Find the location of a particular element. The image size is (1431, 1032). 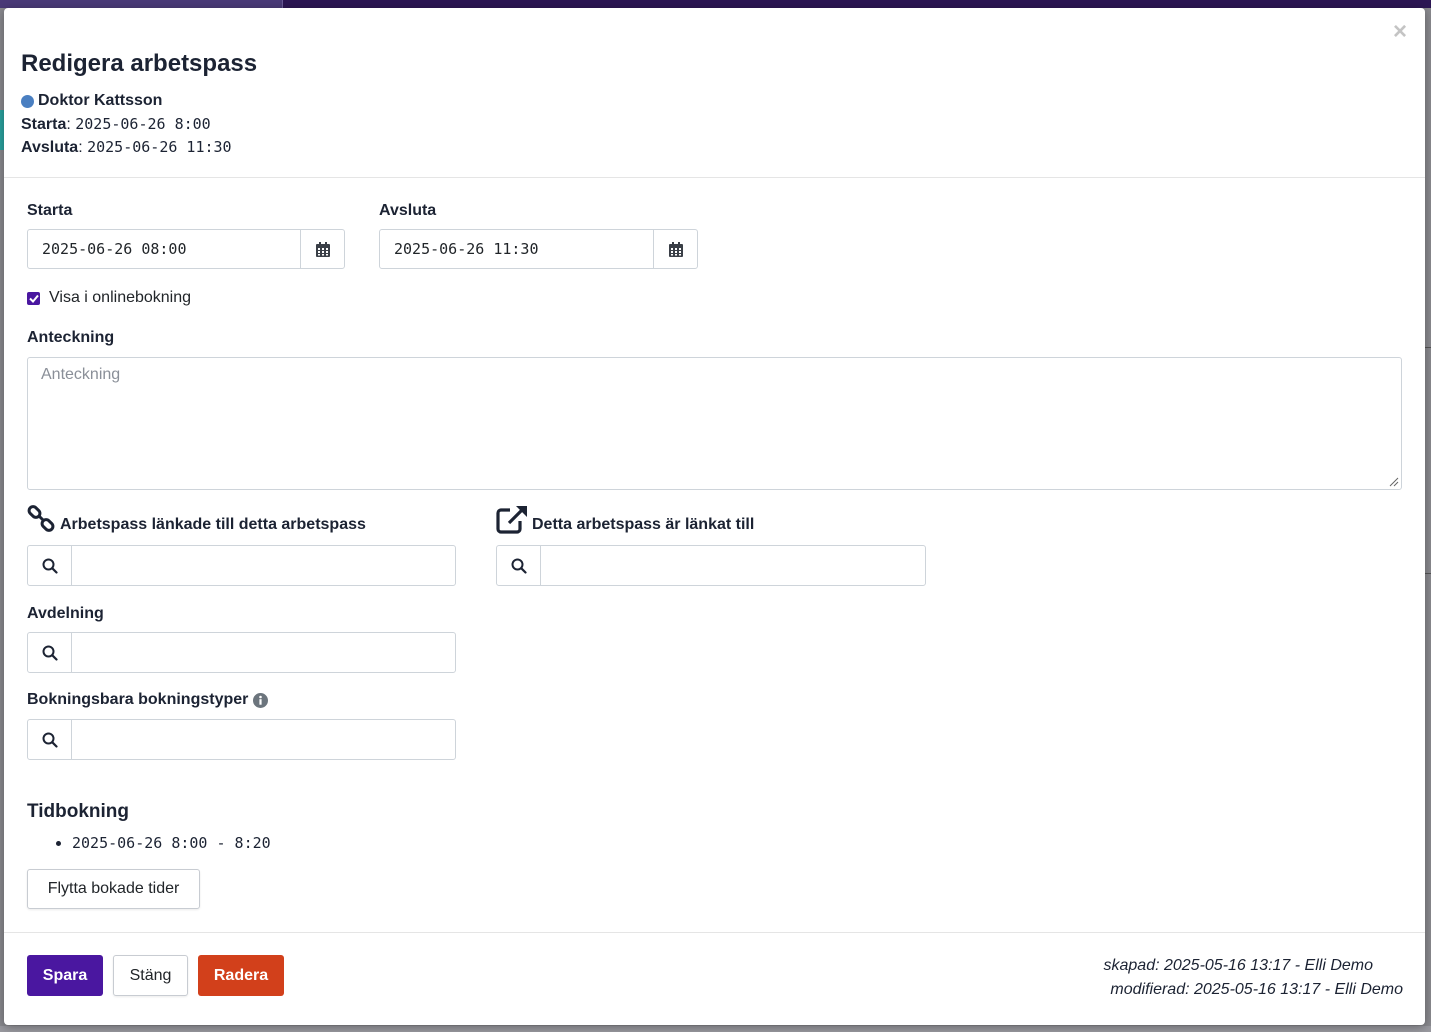

modified-info: modifierad: 2025-05-16 13:17 - Elli Demo is located at coordinates (1256, 989).